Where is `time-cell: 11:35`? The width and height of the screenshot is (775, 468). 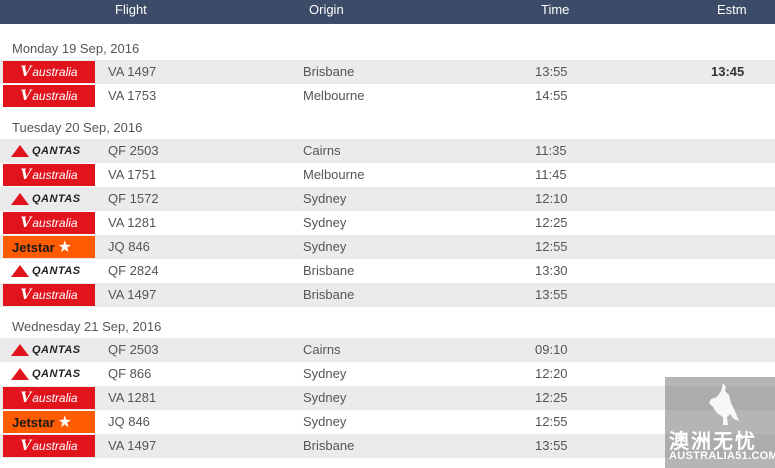
time-cell: 11:35 is located at coordinates (551, 150).